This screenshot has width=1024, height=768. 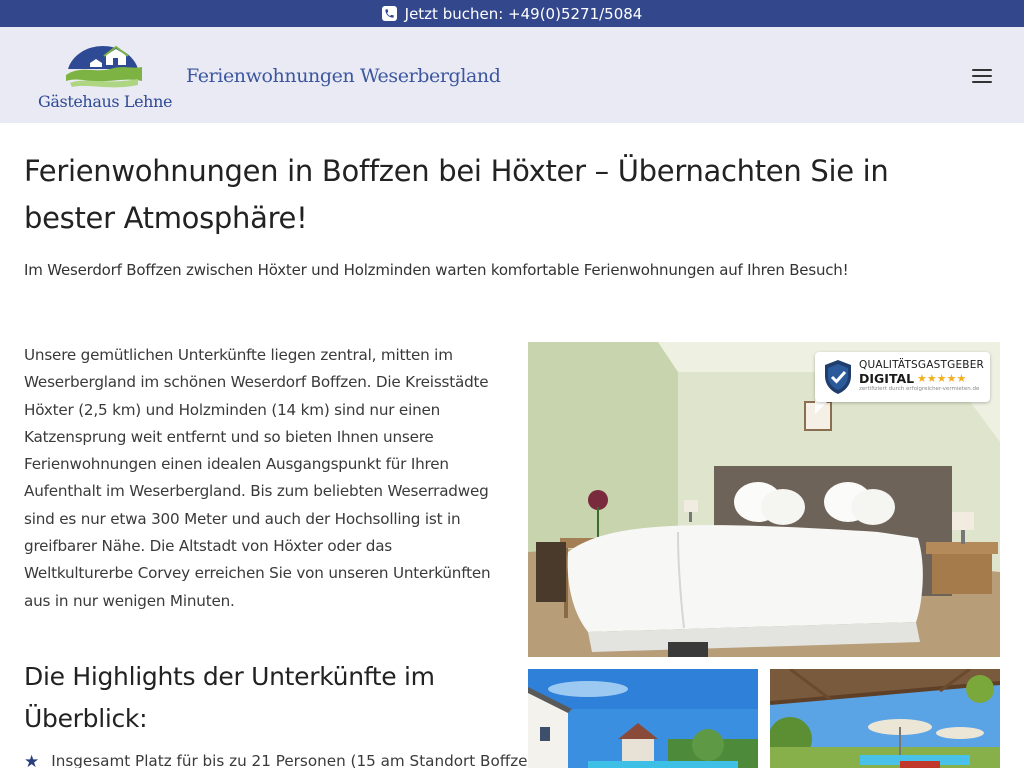 I want to click on terrace-photo, so click(x=885, y=718).